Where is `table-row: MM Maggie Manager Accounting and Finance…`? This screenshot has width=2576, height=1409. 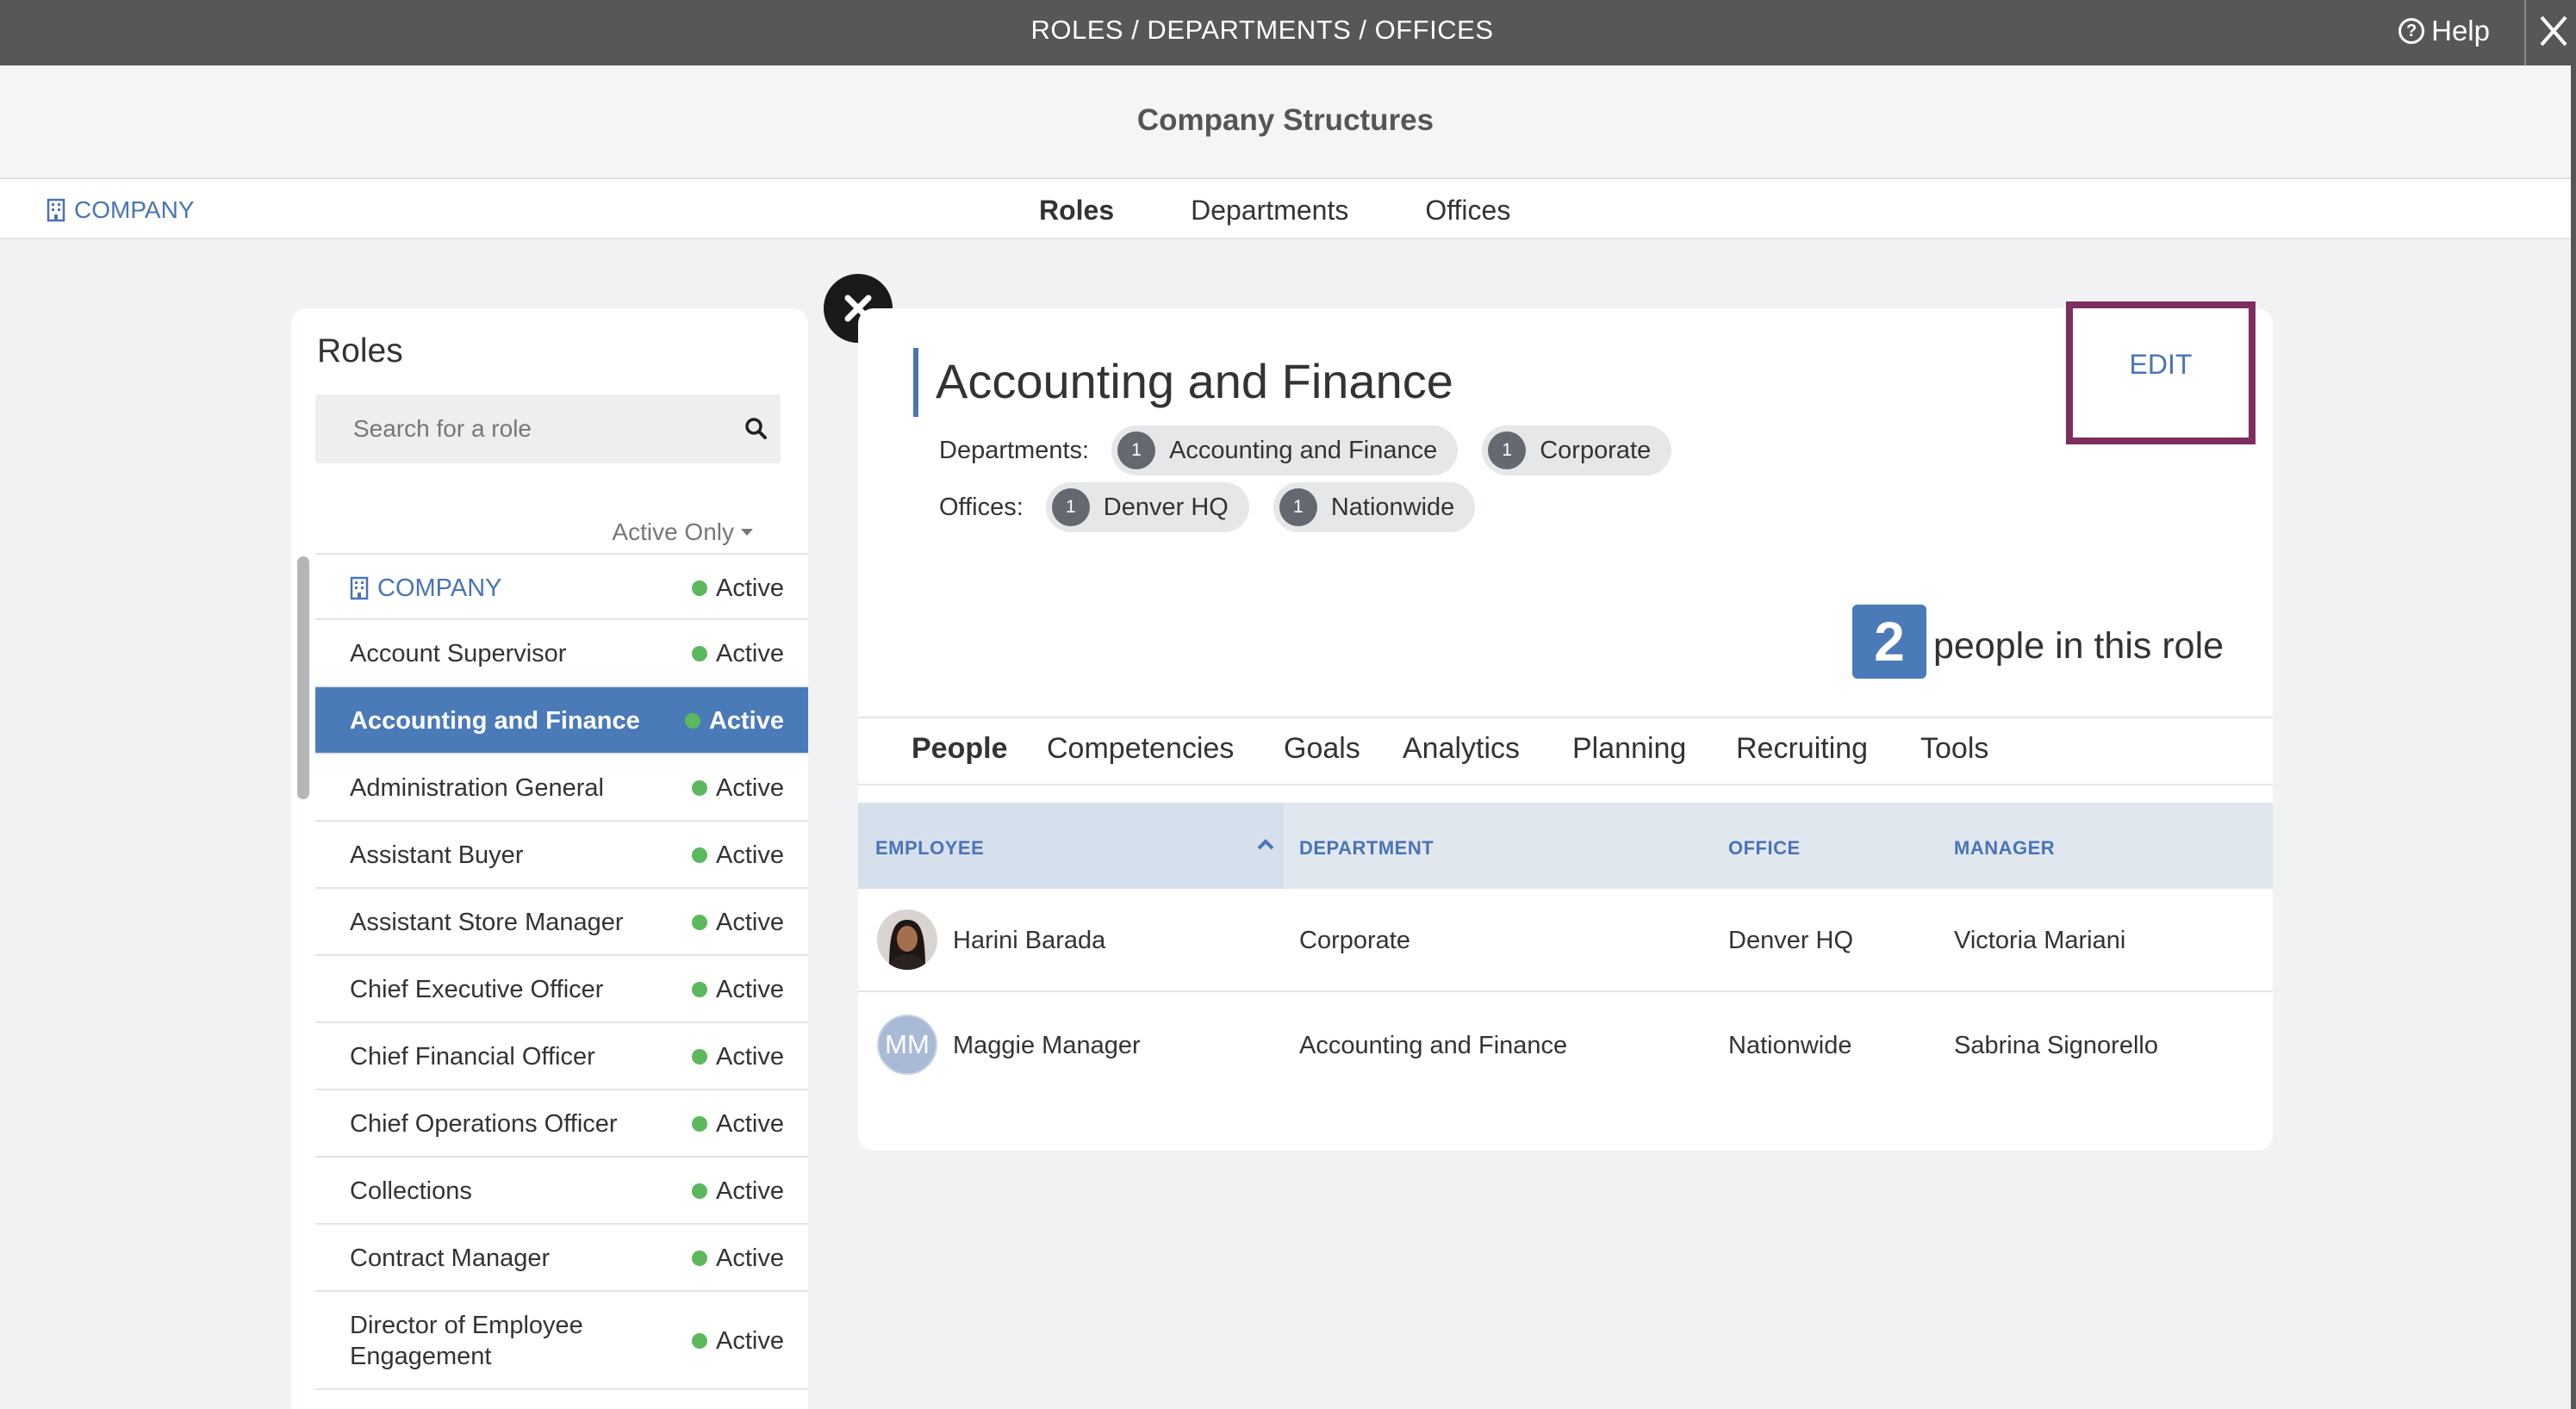
table-row: MM Maggie Manager Accounting and Finance… is located at coordinates (1566, 1045).